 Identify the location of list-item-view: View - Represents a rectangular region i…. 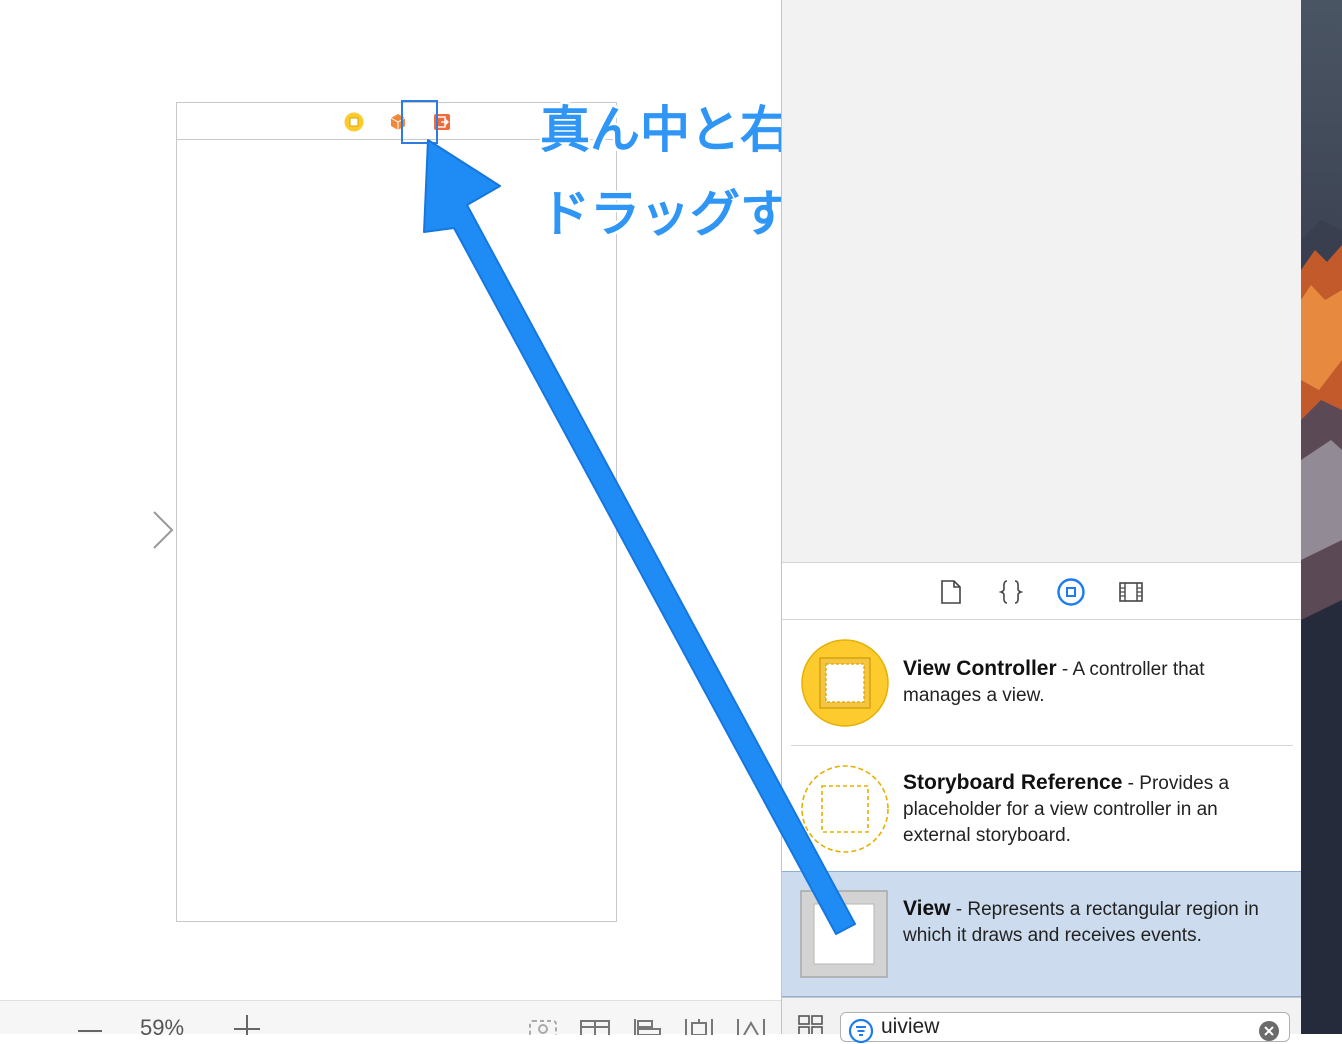
(1042, 934).